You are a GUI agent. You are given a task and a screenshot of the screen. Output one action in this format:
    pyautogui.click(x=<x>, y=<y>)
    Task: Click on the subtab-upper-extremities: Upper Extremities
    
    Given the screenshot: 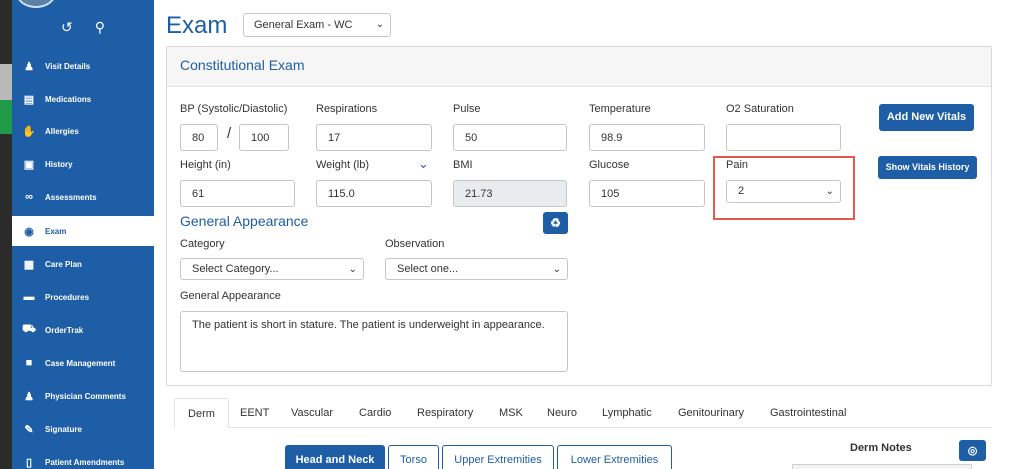 What is the action you would take?
    pyautogui.click(x=498, y=457)
    